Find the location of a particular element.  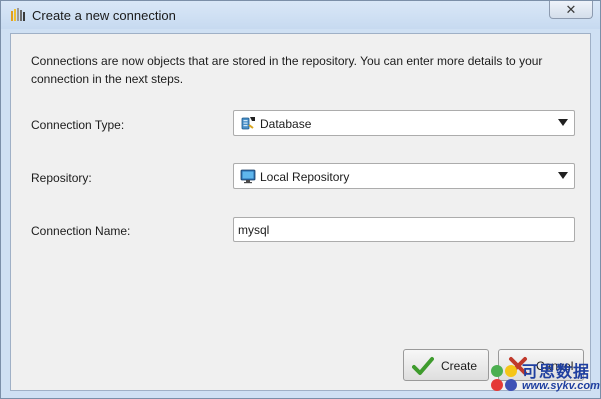

monitor-icon is located at coordinates (248, 176).